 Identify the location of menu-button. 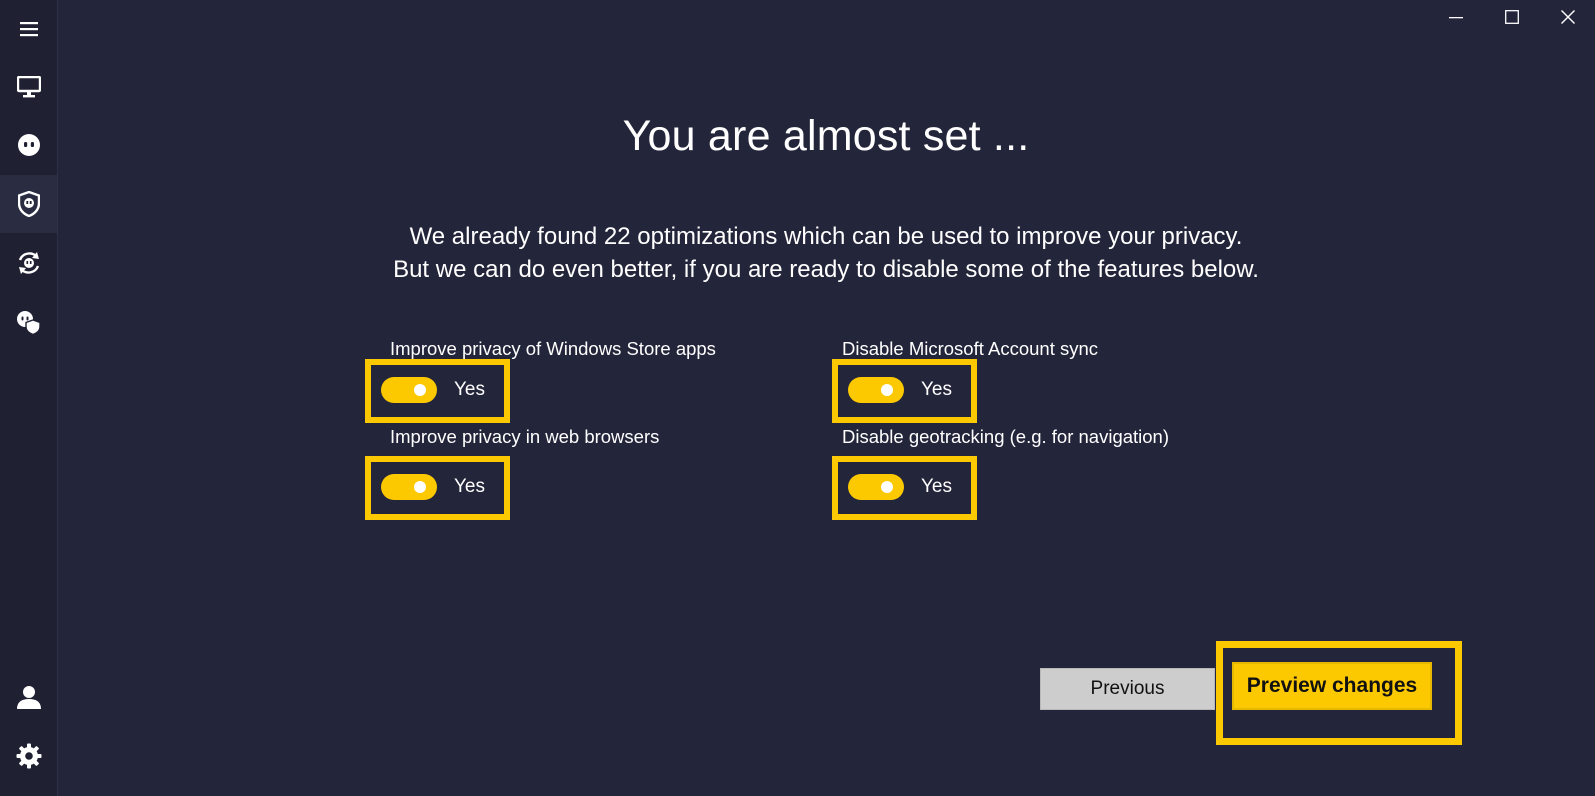
(28, 29).